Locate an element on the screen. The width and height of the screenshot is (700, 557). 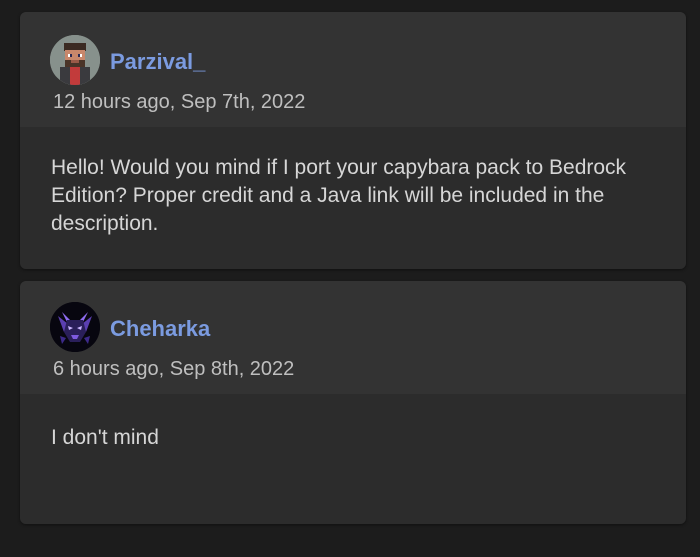
comment-timestamp: 12 hours ago, Sep 7th, 2022 is located at coordinates (179, 102).